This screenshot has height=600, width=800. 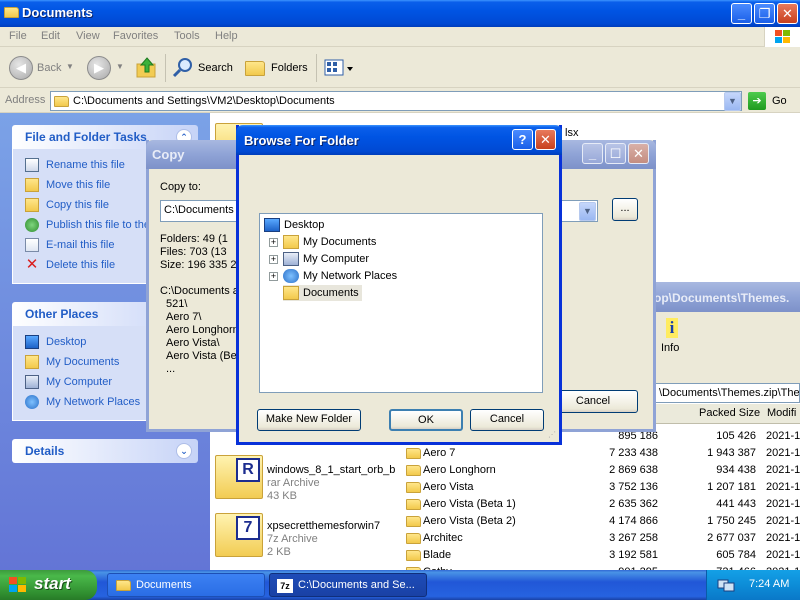 What do you see at coordinates (731, 487) in the screenshot?
I see `row-packed: 1 207 181` at bounding box center [731, 487].